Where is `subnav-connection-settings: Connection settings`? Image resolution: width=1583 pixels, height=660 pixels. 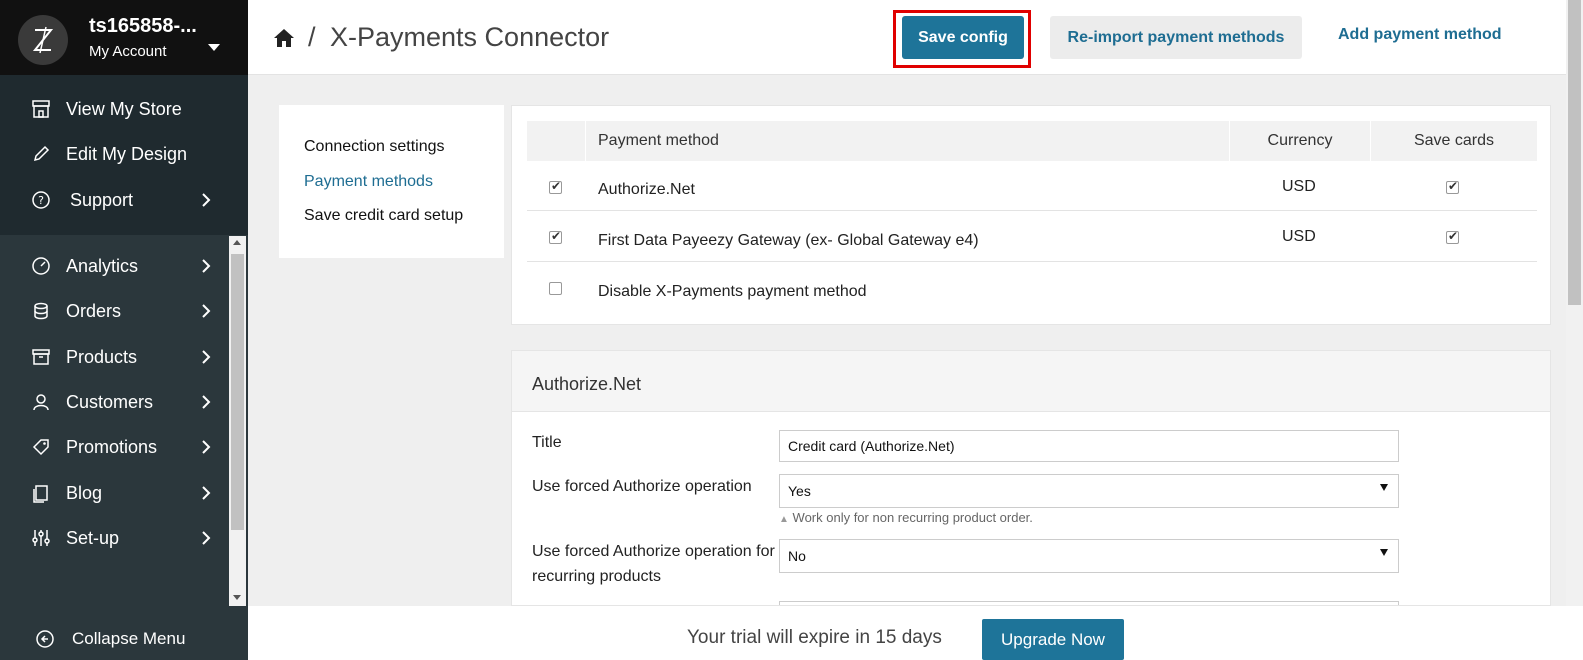 subnav-connection-settings: Connection settings is located at coordinates (374, 147).